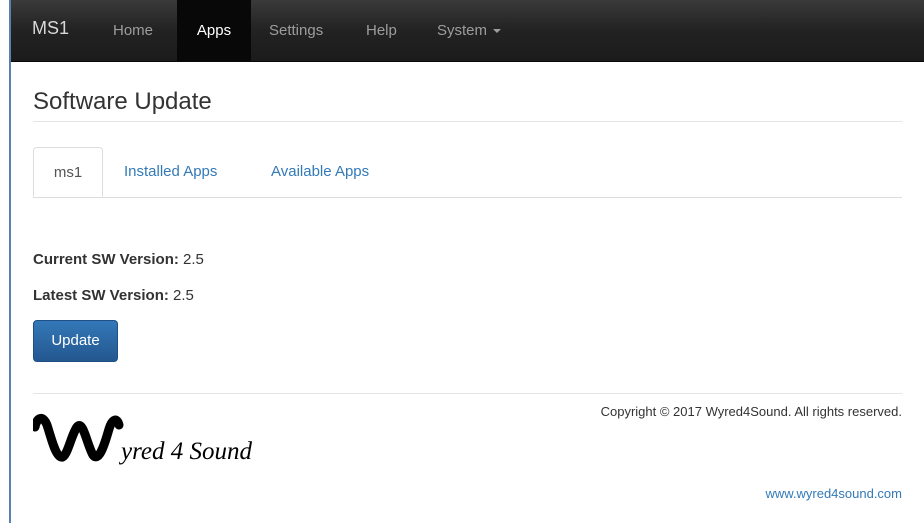  What do you see at coordinates (193, 259) in the screenshot?
I see `current-version-value: 2.5` at bounding box center [193, 259].